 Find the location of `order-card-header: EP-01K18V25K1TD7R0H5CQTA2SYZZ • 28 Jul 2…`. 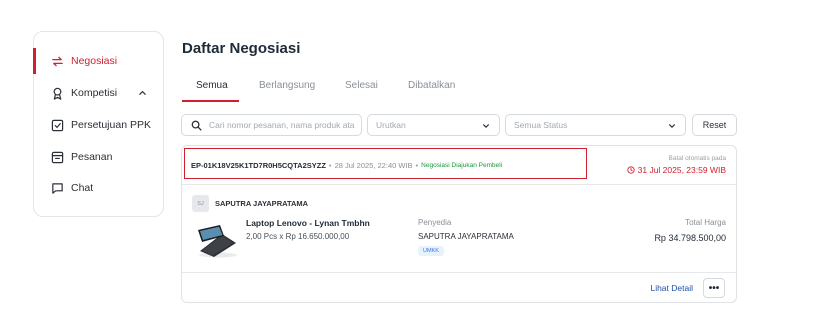

order-card-header: EP-01K18V25K1TD7R0H5CQTA2SYZZ • 28 Jul 2… is located at coordinates (459, 165).